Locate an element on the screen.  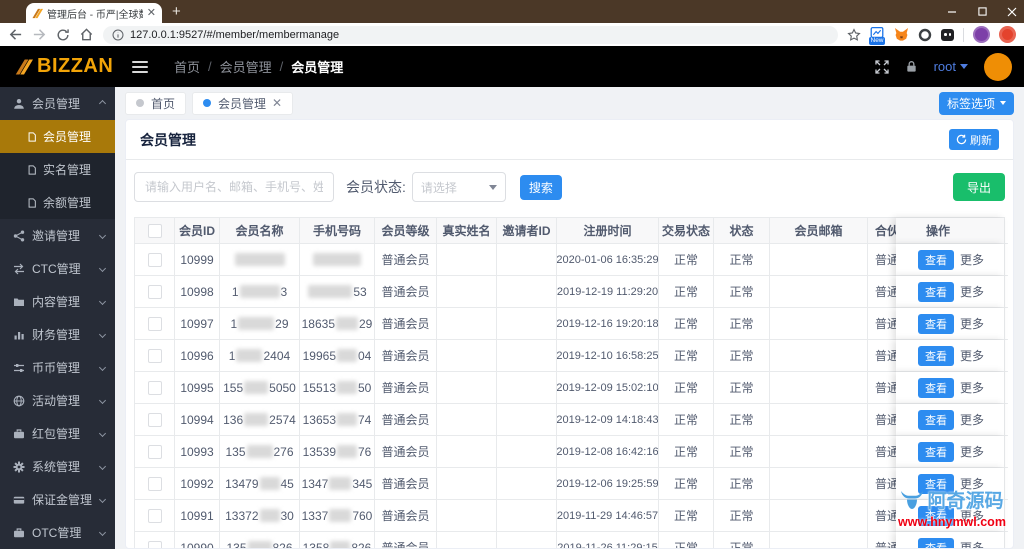
fullscreen-icon is located at coordinates (881, 66).